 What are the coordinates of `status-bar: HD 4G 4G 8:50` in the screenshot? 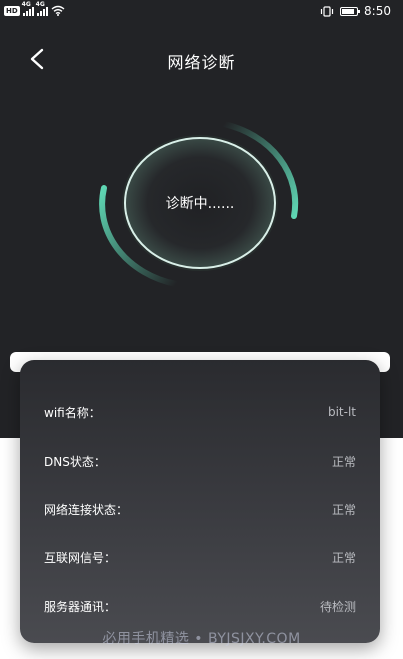 It's located at (201, 12).